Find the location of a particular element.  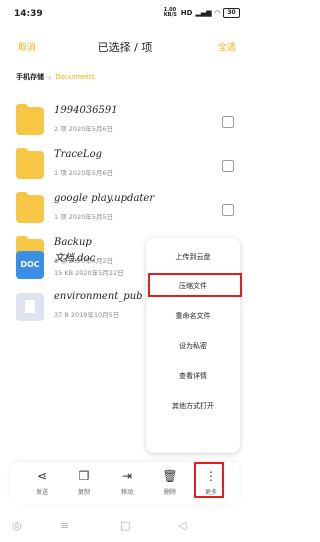

file-name: 文档.doc is located at coordinates (75, 258).